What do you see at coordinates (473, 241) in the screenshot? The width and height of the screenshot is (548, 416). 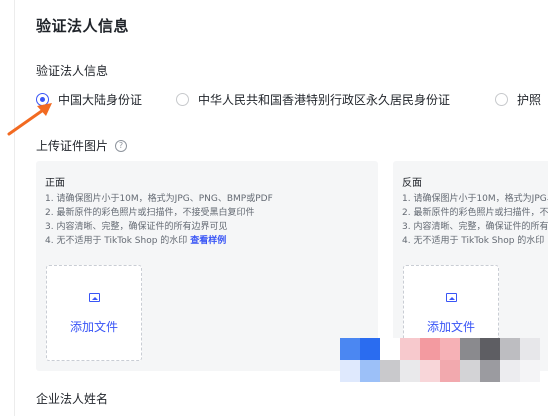 I see `requirement-item: 4. 无不适用于 TikTok Shop 的水印` at bounding box center [473, 241].